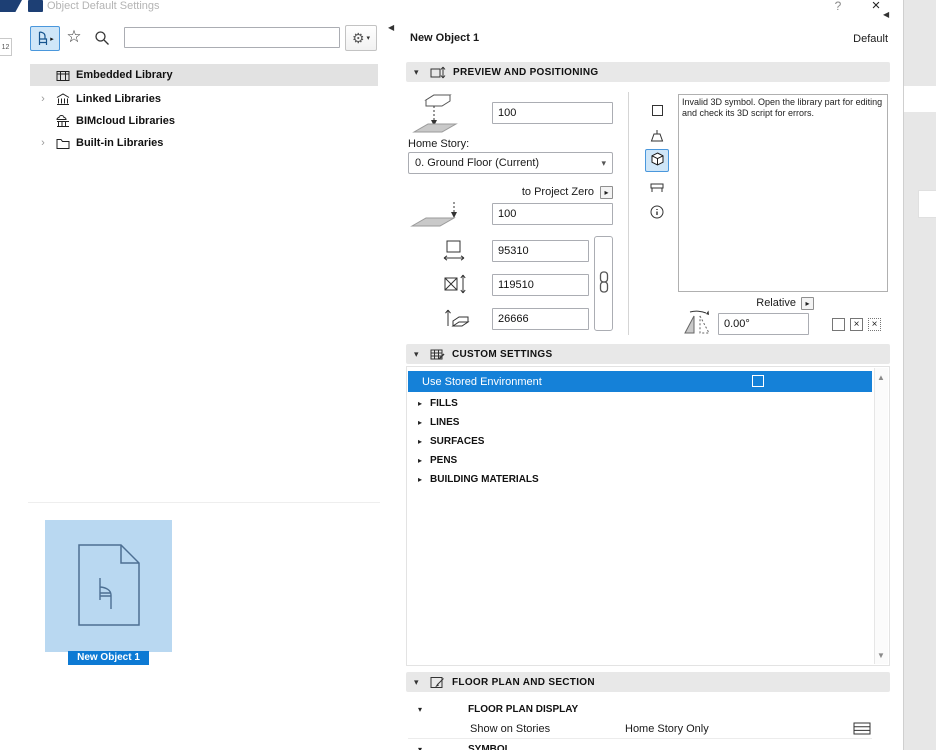  Describe the element at coordinates (118, 99) in the screenshot. I see `tree-item-label: Linked Libraries` at that location.